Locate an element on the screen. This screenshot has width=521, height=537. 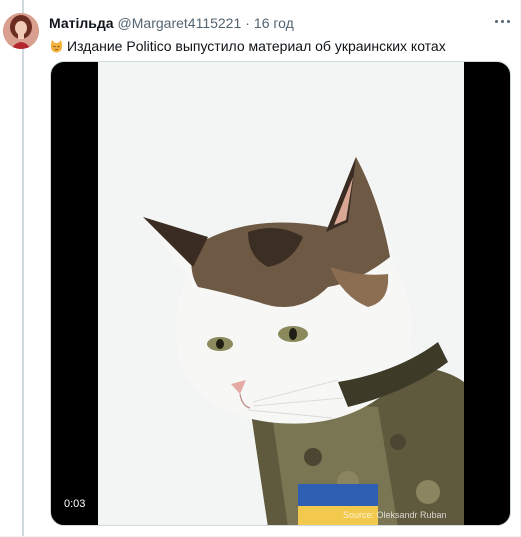
author-handle: @Margaret4115221 is located at coordinates (180, 23).